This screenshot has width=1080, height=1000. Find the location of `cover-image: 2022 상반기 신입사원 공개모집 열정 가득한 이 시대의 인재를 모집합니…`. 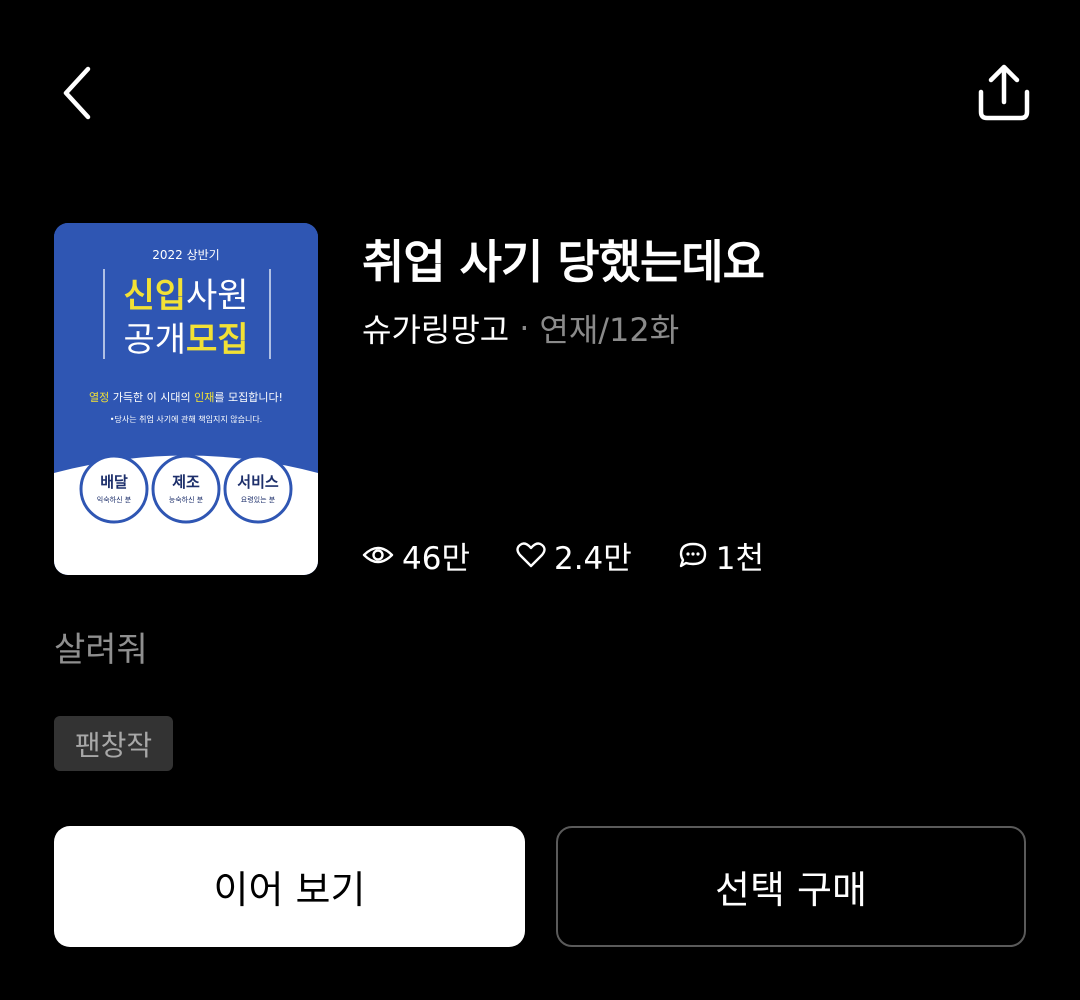

cover-image: 2022 상반기 신입사원 공개모집 열정 가득한 이 시대의 인재를 모집합니… is located at coordinates (186, 399).